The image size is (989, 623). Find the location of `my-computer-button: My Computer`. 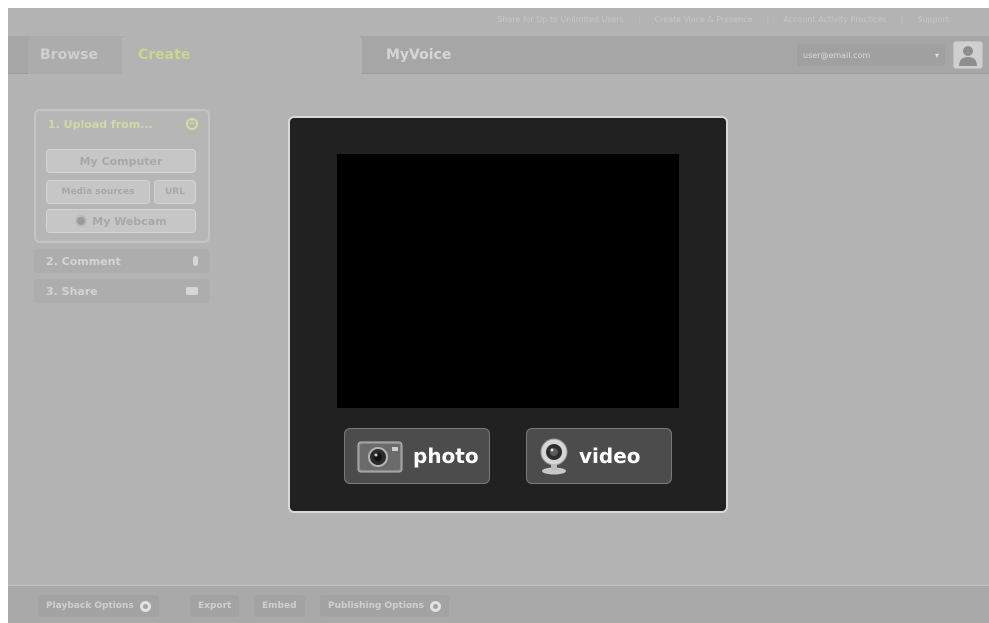

my-computer-button: My Computer is located at coordinates (121, 161).